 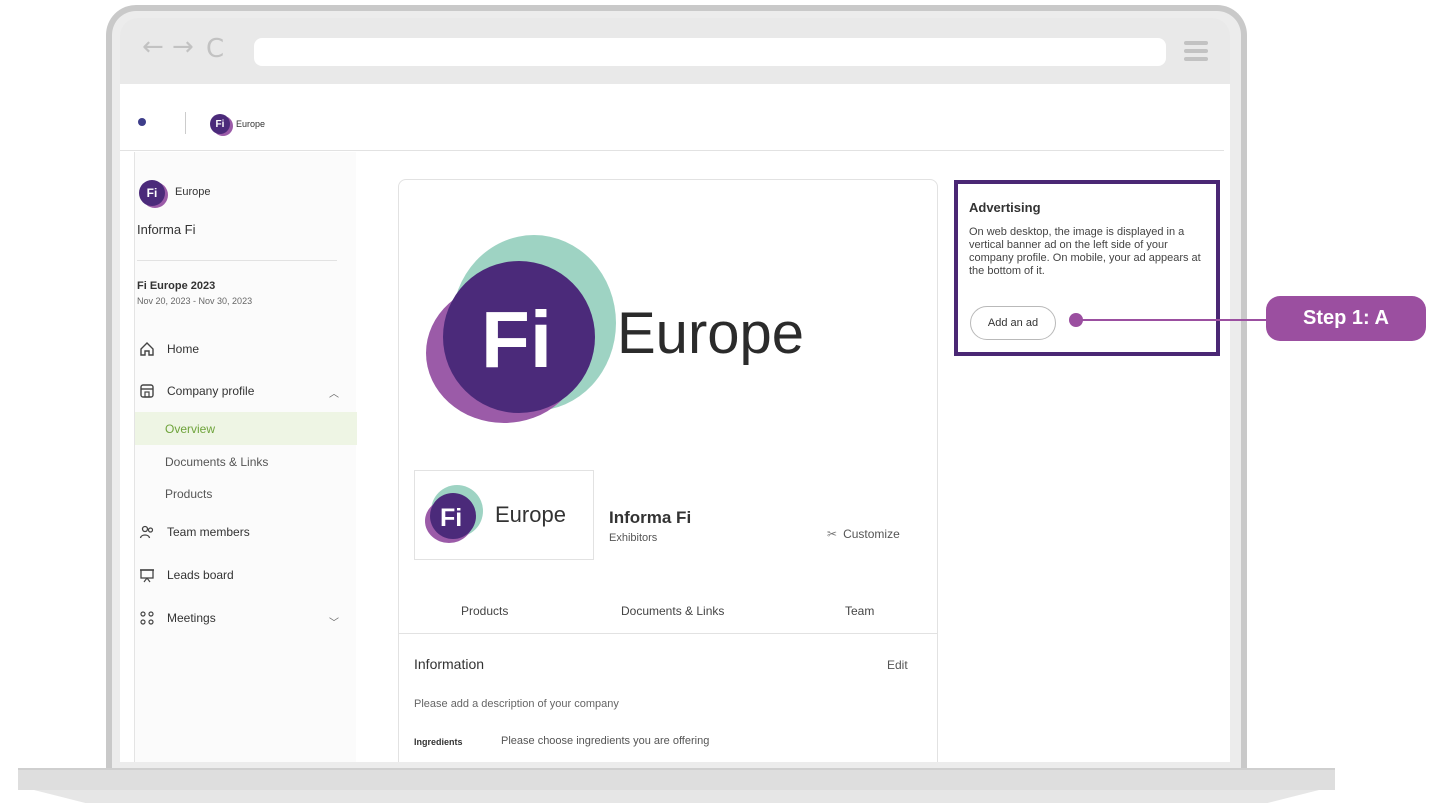 I want to click on back-arrow-icon: ←, so click(x=153, y=47).